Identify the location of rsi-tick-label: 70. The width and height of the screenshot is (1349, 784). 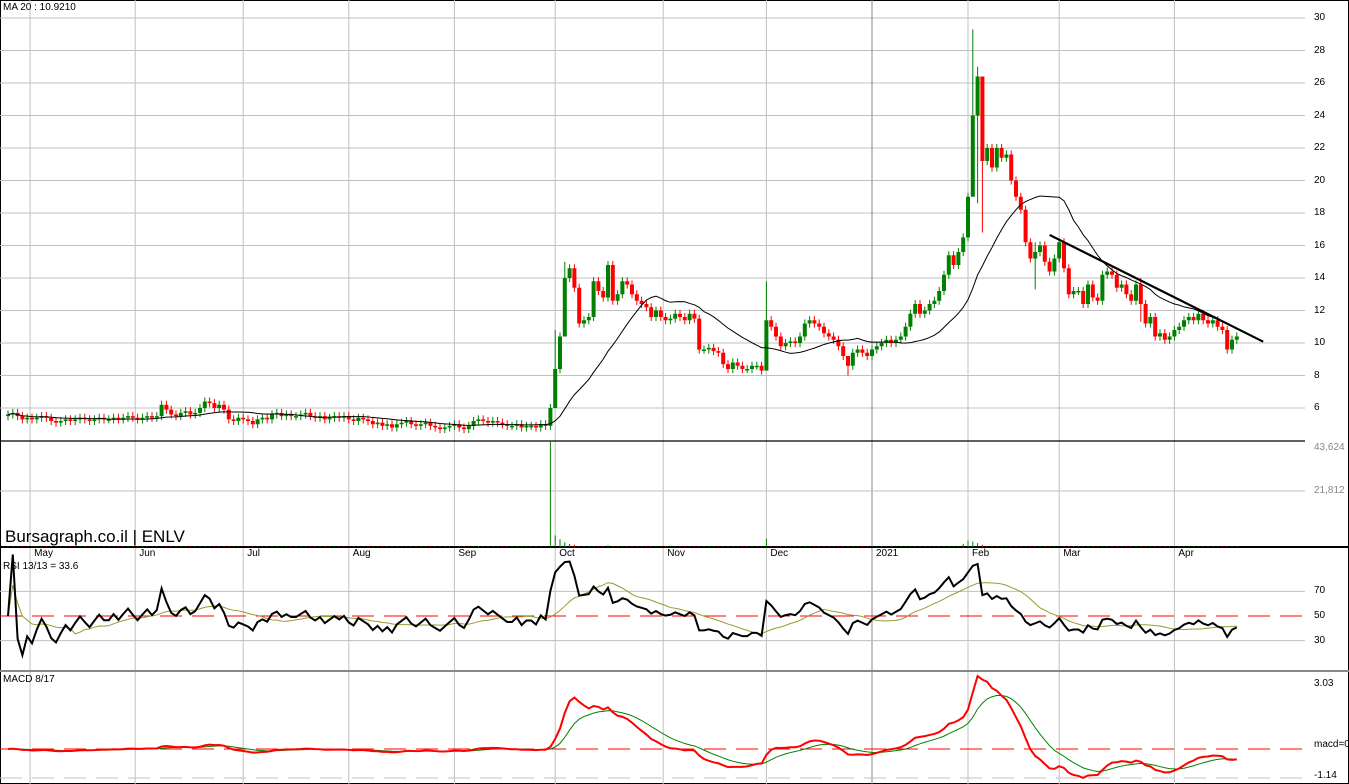
(1320, 591).